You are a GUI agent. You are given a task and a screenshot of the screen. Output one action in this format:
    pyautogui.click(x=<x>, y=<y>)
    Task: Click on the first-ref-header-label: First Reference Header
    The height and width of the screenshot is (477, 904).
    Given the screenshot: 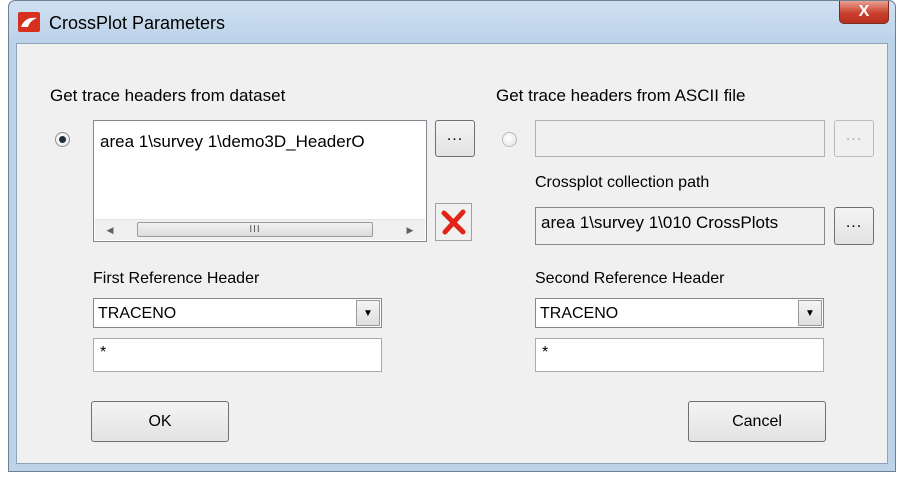 What is the action you would take?
    pyautogui.click(x=176, y=278)
    